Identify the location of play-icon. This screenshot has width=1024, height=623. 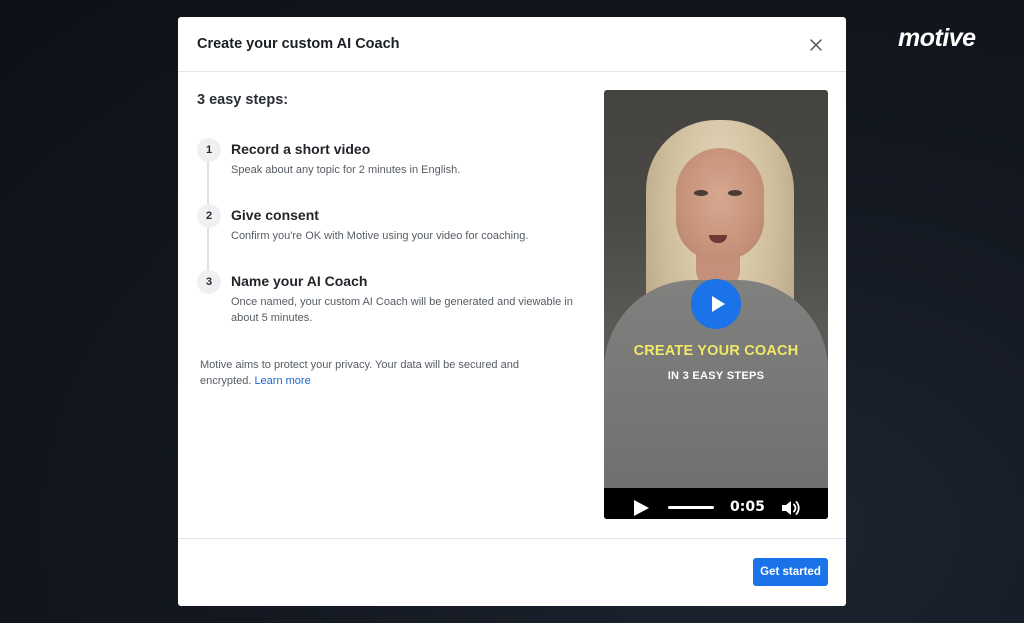
(641, 508).